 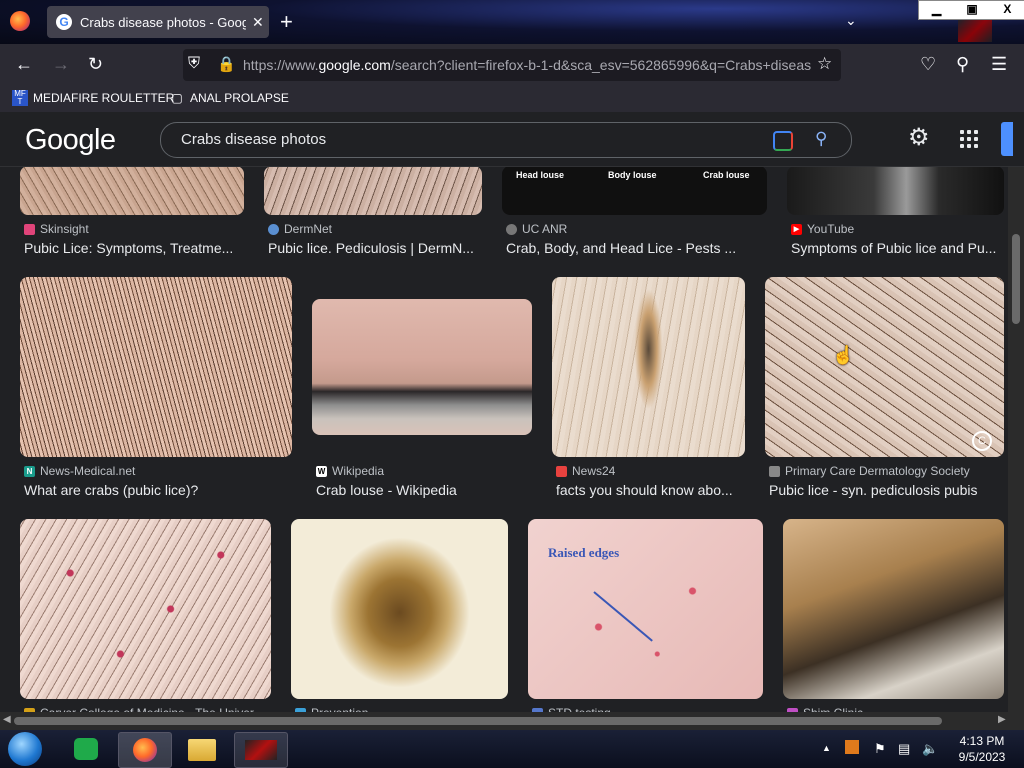 I want to click on result-image: C, so click(x=884, y=367).